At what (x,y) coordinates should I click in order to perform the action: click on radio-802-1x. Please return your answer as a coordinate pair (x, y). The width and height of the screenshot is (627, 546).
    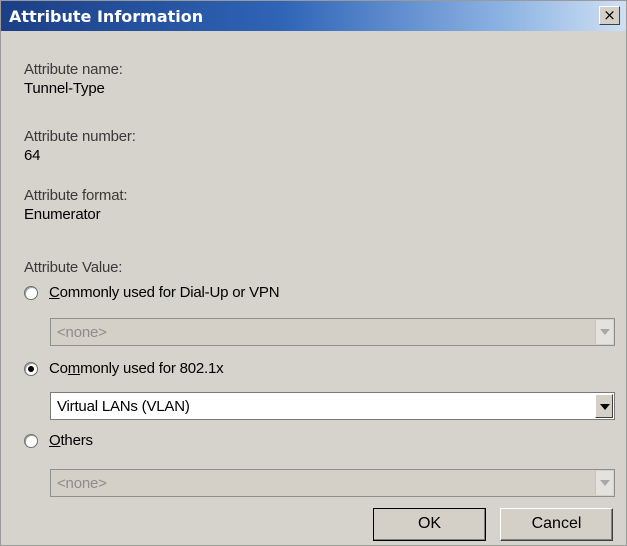
    Looking at the image, I should click on (31, 369).